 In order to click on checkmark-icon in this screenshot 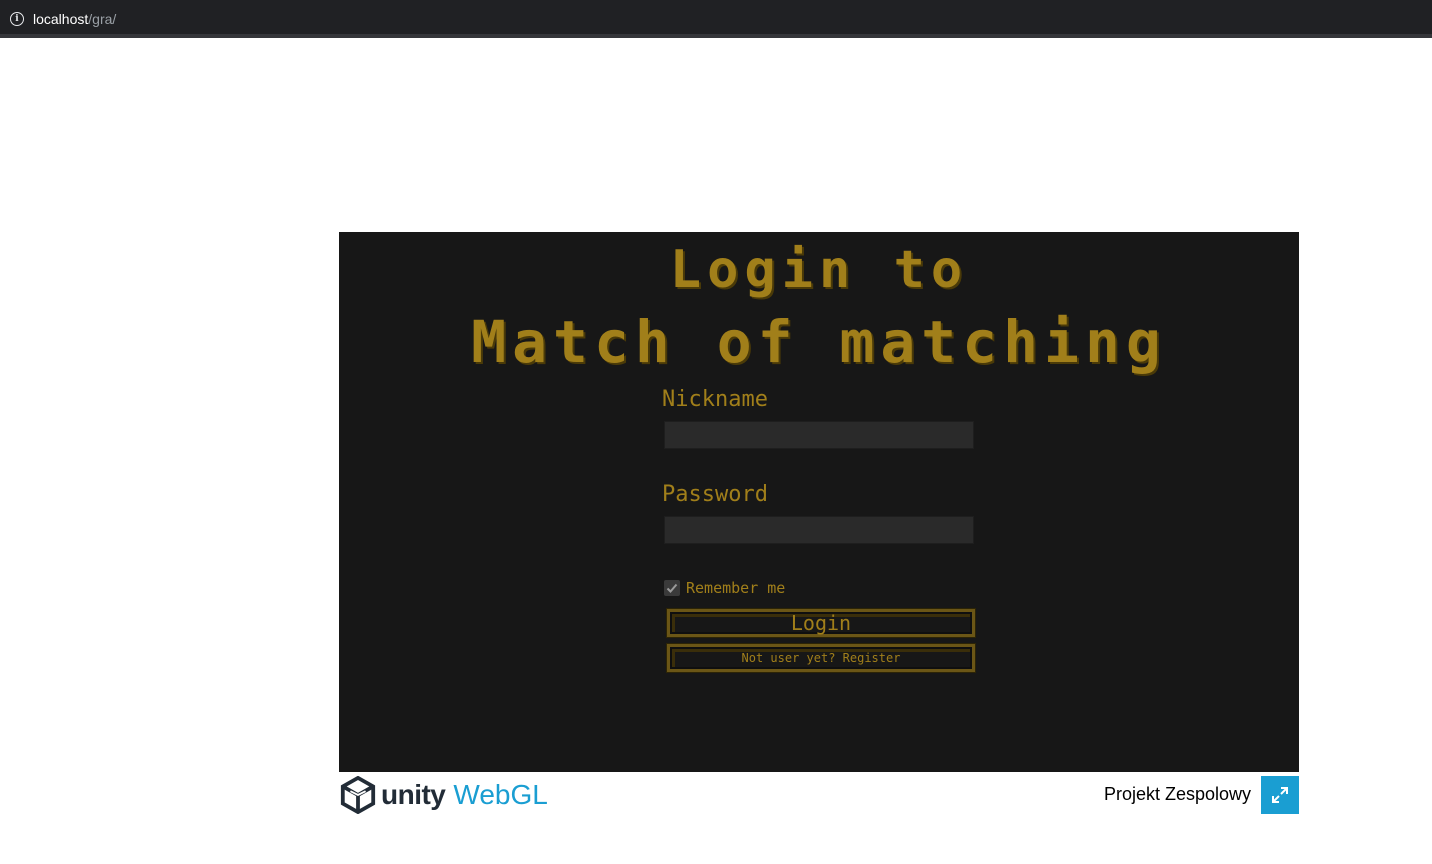, I will do `click(672, 588)`.